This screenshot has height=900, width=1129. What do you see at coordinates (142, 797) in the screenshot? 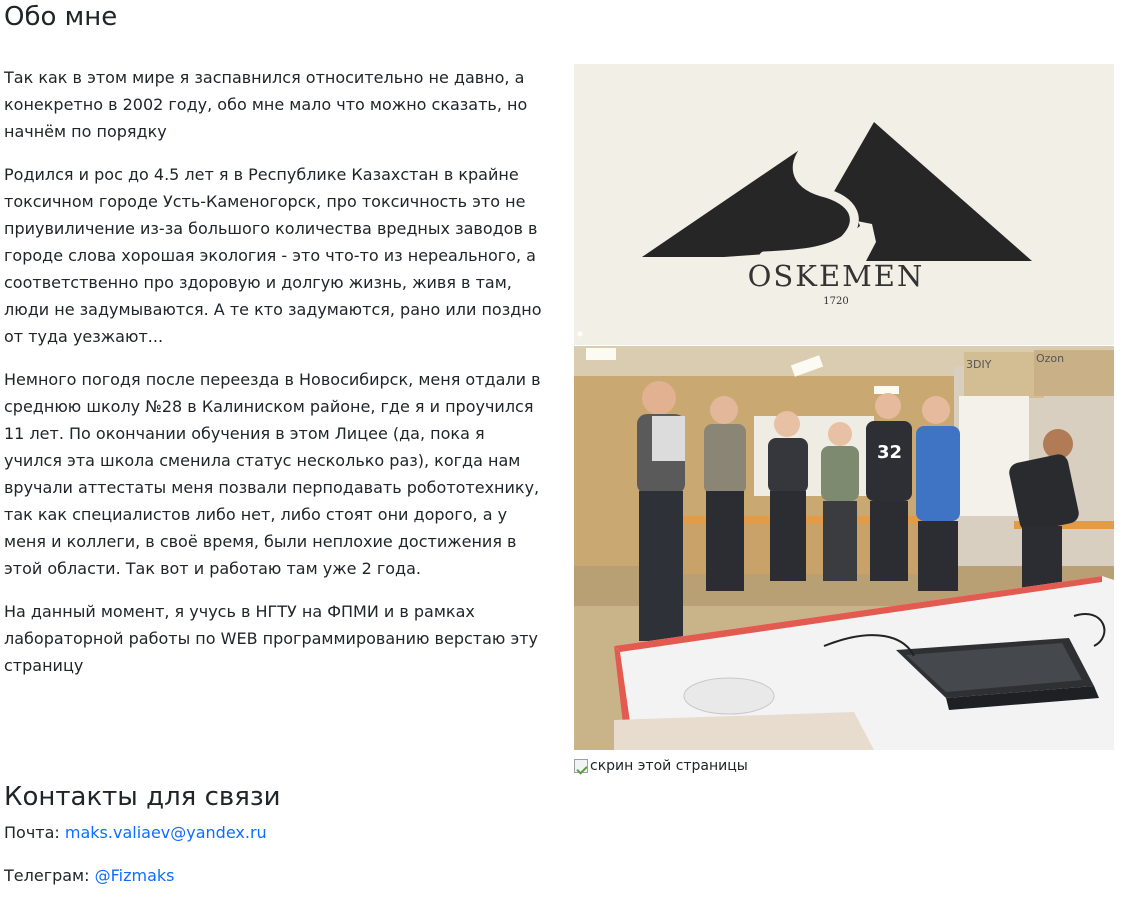
I see `contacts-heading: Контакты для связи` at bounding box center [142, 797].